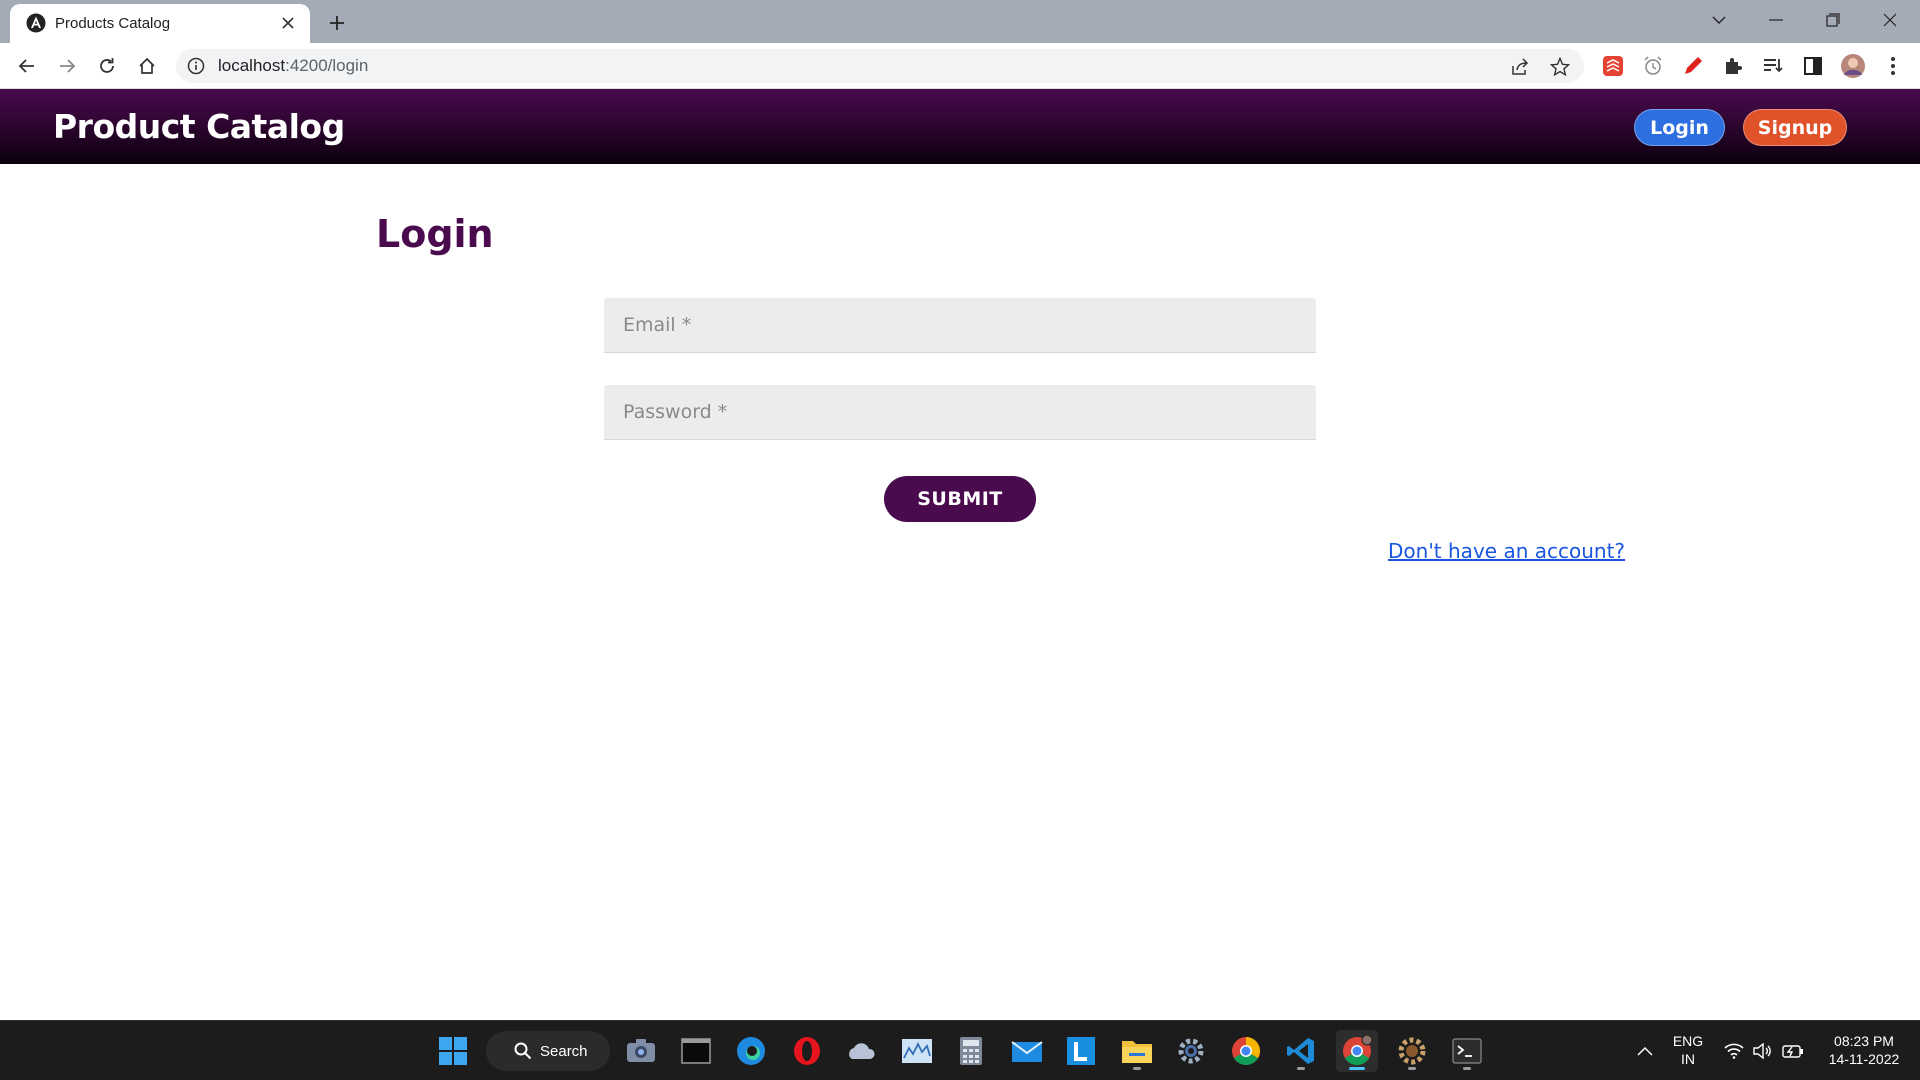  I want to click on brand-title: Product Catalog, so click(199, 126).